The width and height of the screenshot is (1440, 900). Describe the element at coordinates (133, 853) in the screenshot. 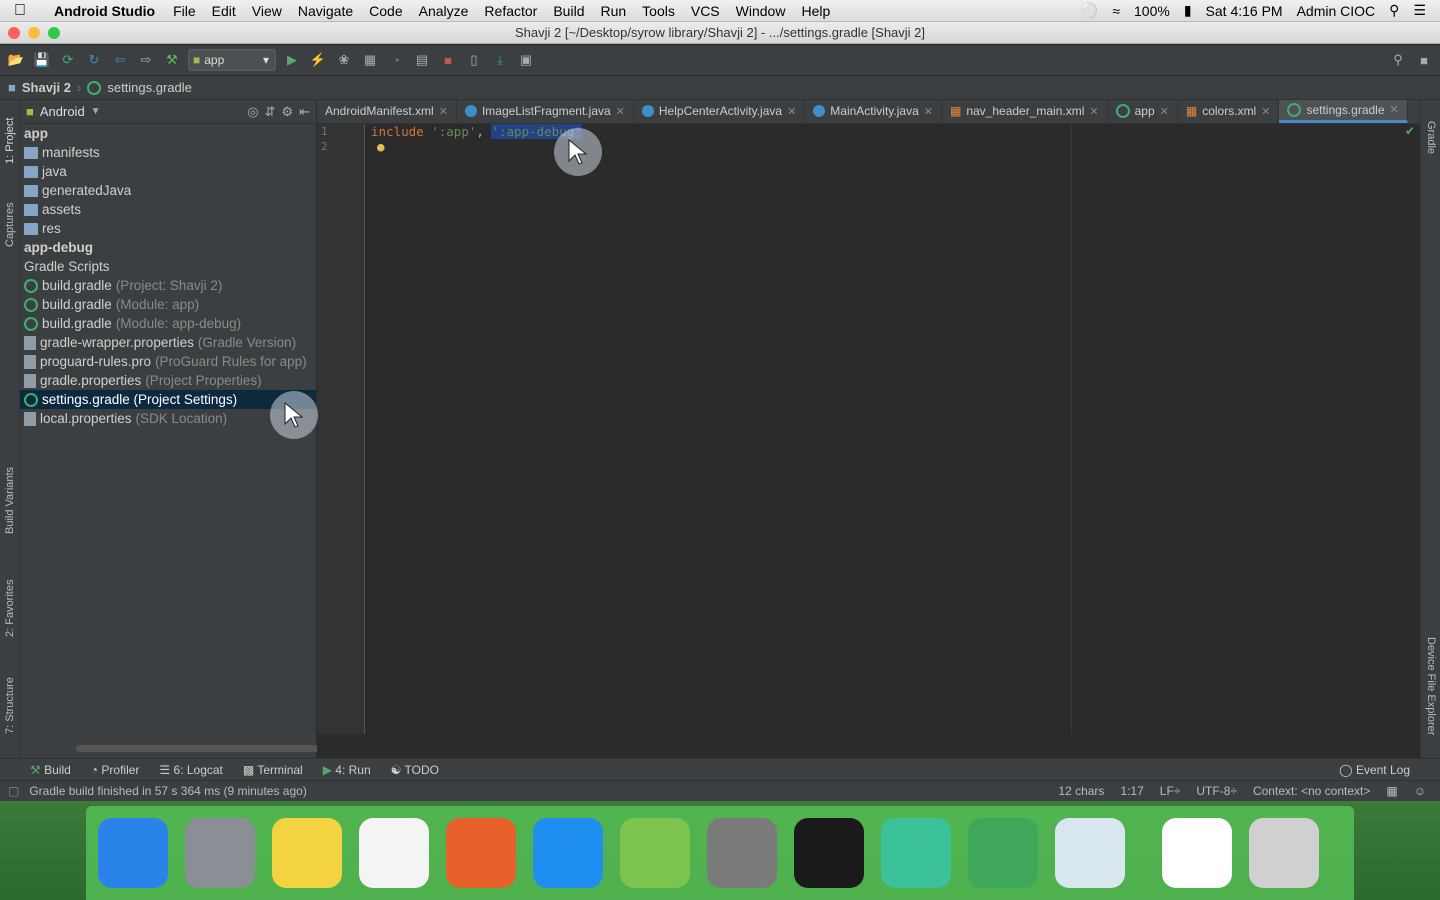

I see `finder-icon` at that location.